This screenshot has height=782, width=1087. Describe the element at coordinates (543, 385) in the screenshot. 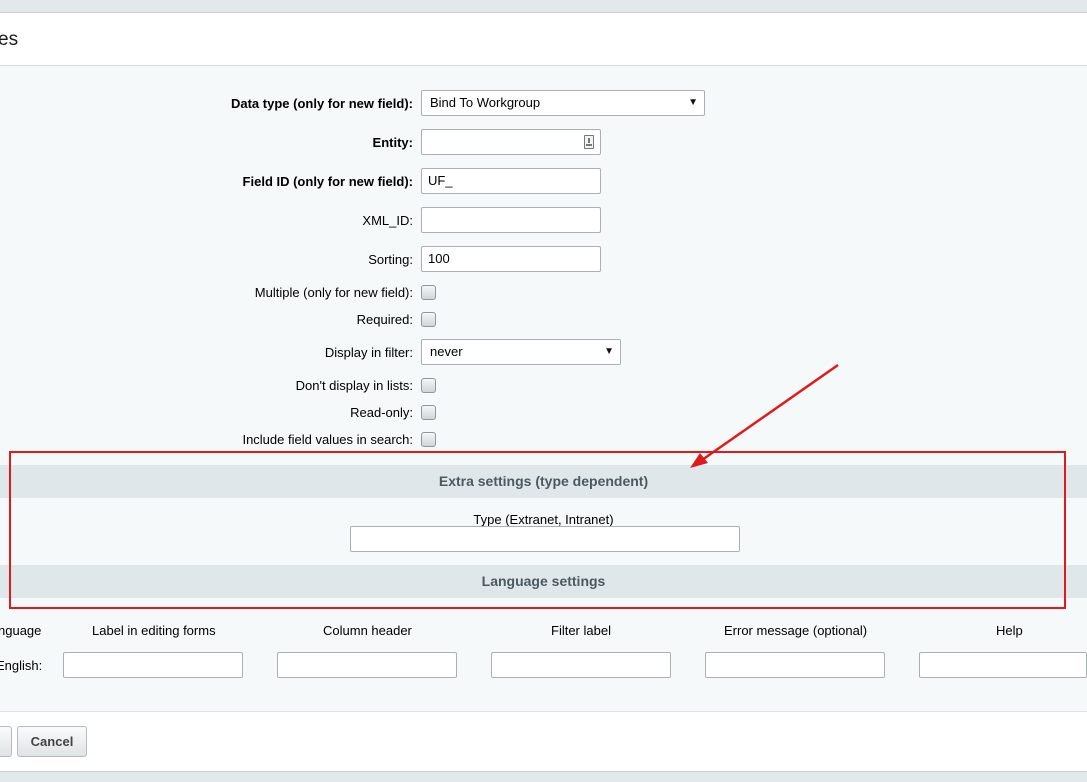

I see `row-dont-display-lists: Don't display in lists:` at that location.